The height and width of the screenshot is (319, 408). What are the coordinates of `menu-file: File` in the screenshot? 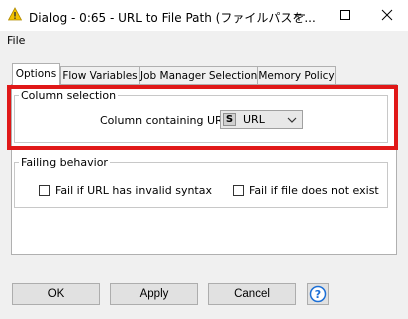 It's located at (16, 40).